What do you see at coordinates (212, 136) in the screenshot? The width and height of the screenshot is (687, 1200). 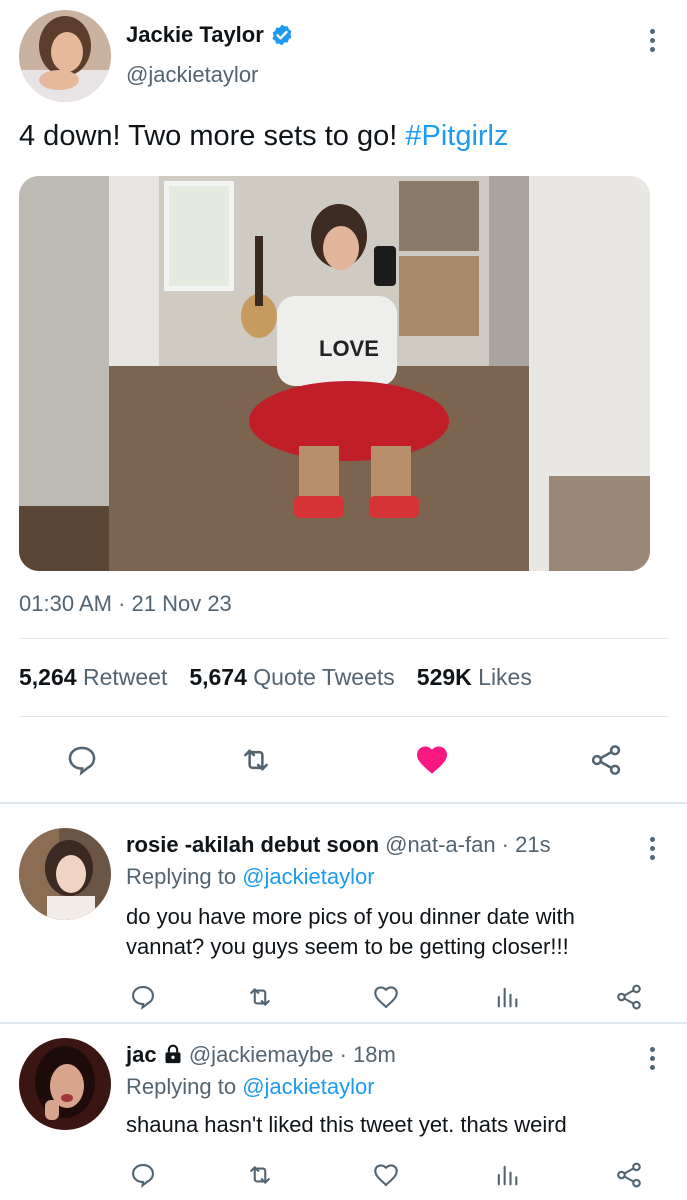 I see `tweet-body: 4 down! Two more sets to go!` at bounding box center [212, 136].